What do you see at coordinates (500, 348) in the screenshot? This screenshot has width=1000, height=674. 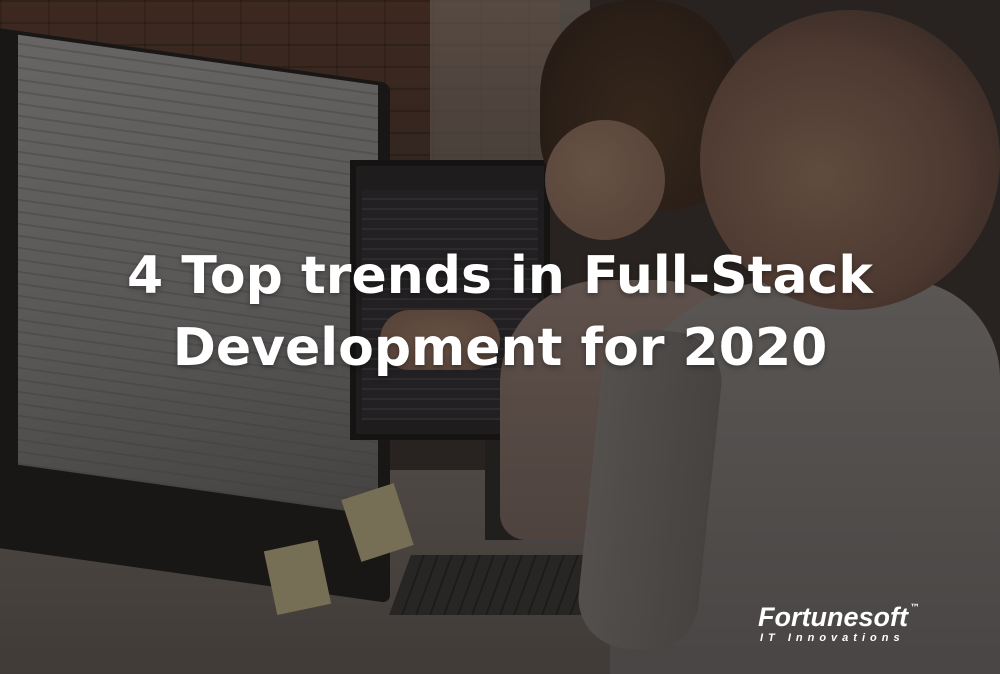 I see `headline-line-2: Development for 2020` at bounding box center [500, 348].